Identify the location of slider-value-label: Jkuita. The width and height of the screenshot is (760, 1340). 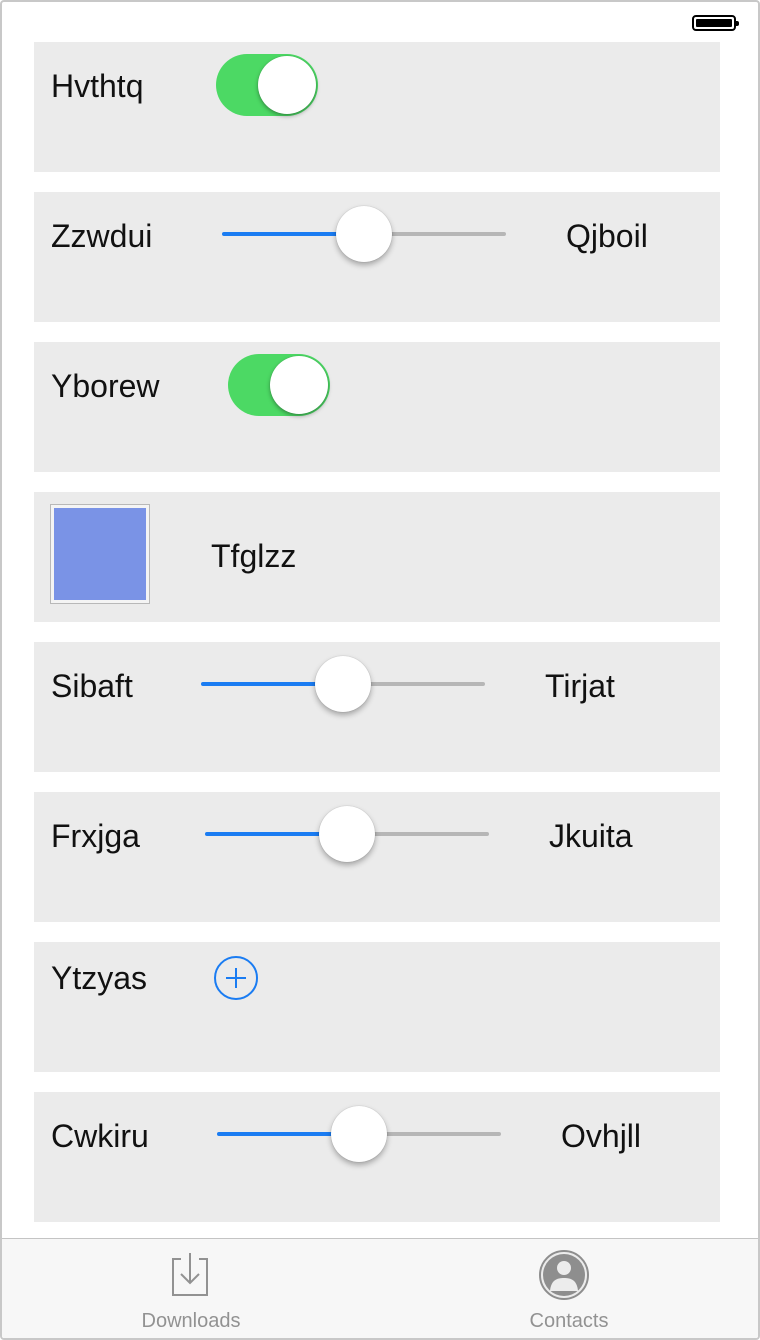
(591, 836).